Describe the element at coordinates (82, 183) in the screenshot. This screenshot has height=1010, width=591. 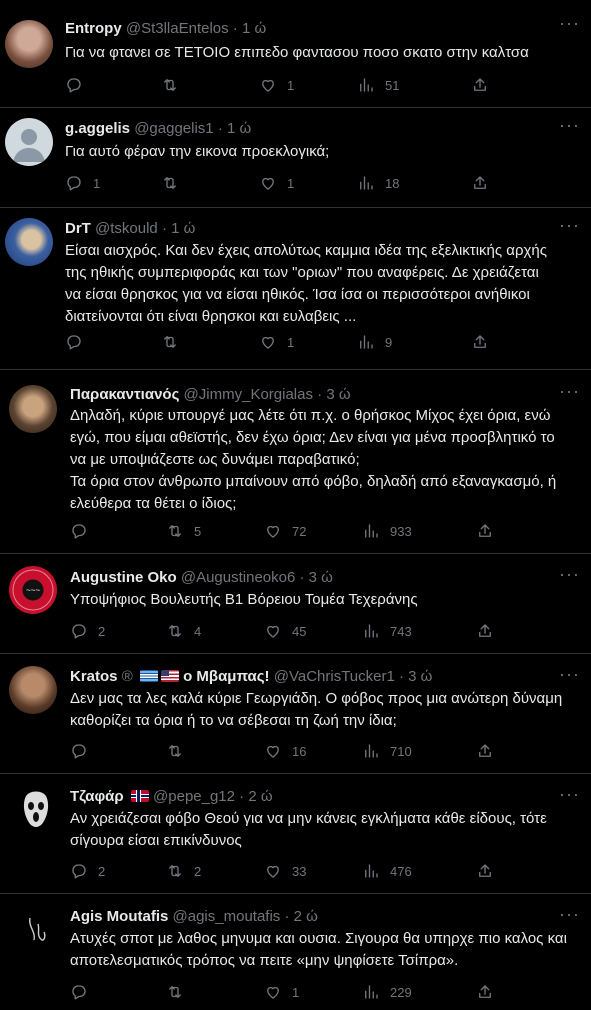
I see `reply-button: 1` at that location.